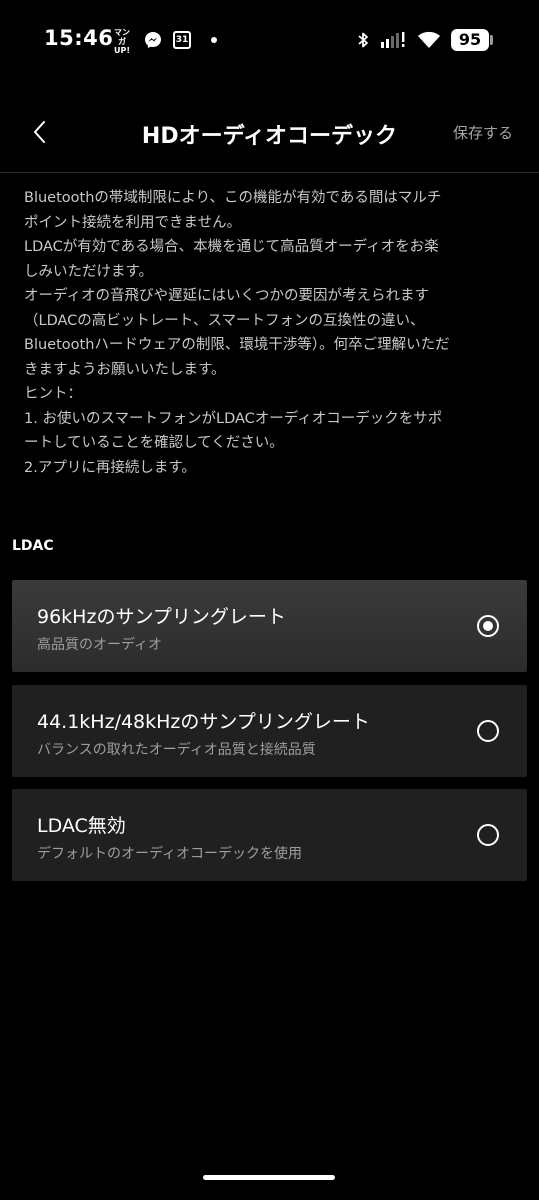 The height and width of the screenshot is (1200, 539). I want to click on status-time: 15:46, so click(79, 38).